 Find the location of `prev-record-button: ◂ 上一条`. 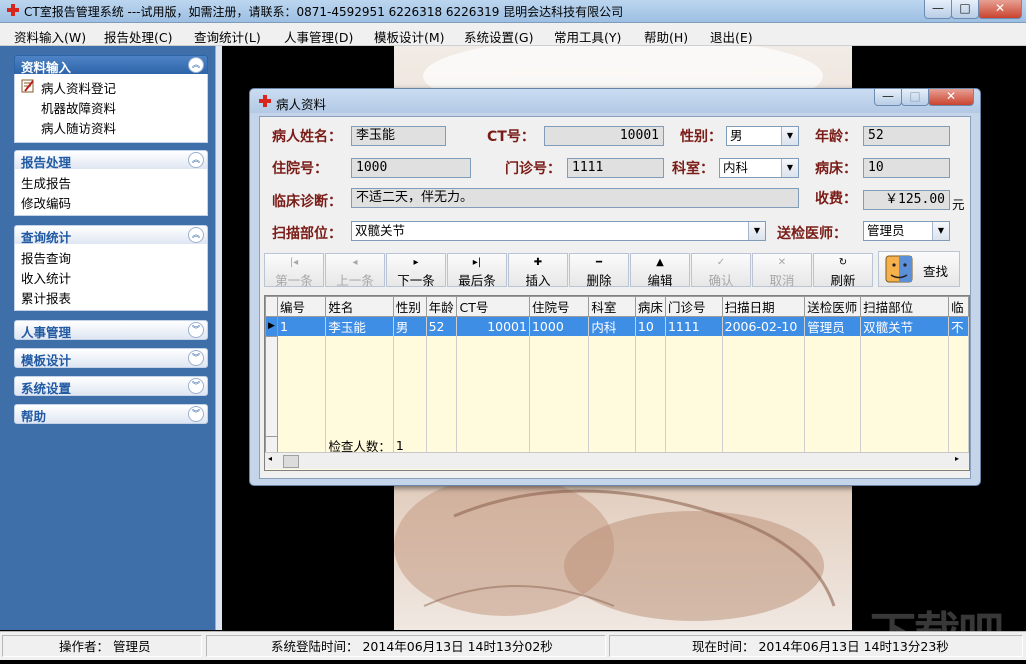

prev-record-button: ◂ 上一条 is located at coordinates (355, 270).